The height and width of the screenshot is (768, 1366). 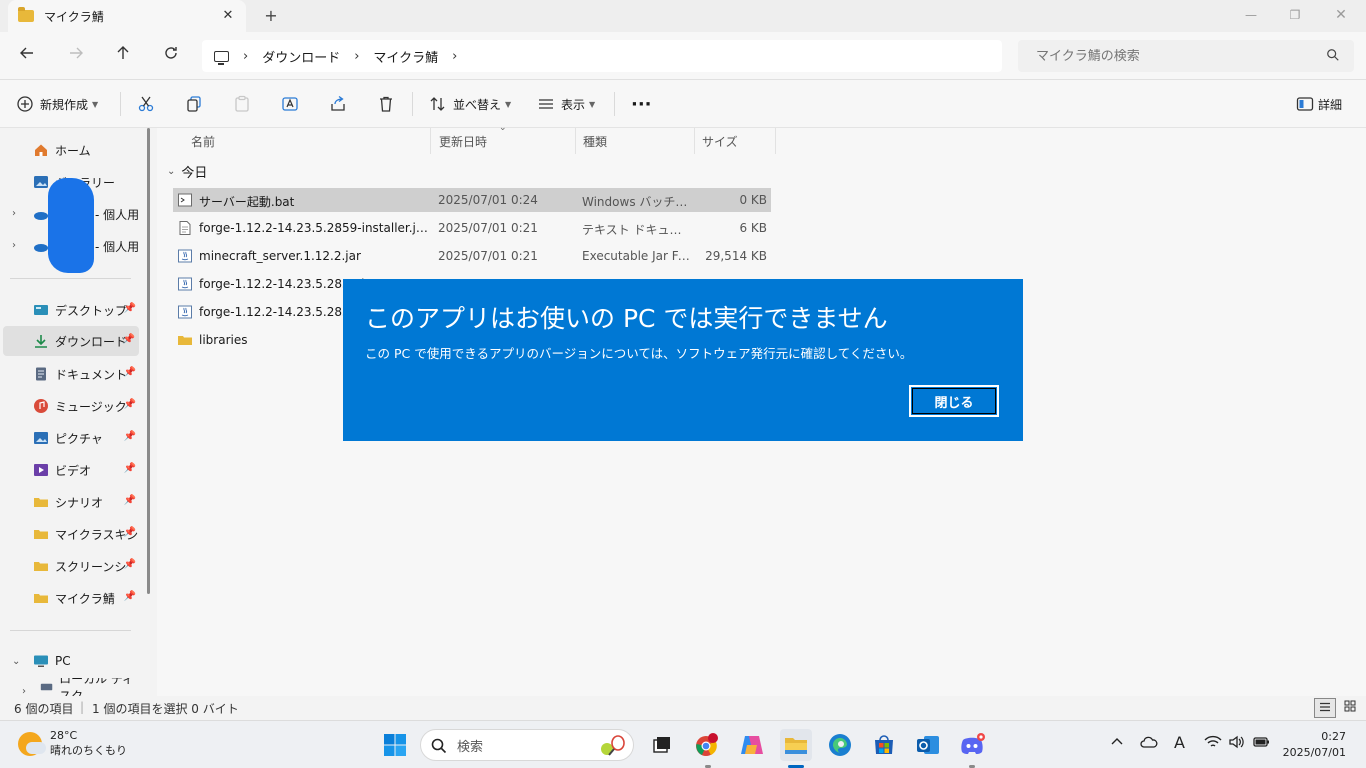 What do you see at coordinates (70, 534) in the screenshot?
I see `sidebar-item-mc-skins: マイクラスキン 📌` at bounding box center [70, 534].